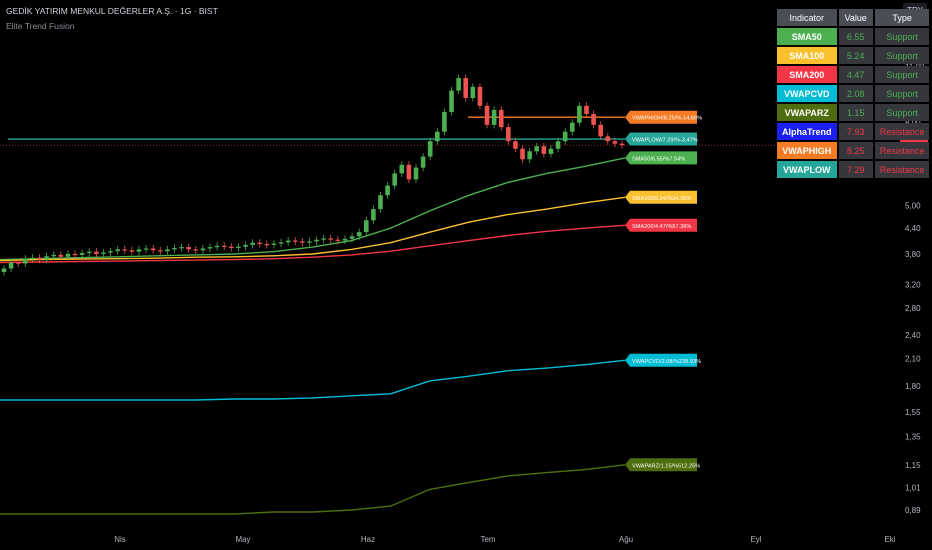  I want to click on x-axis-tick-label: Eki, so click(889, 539).